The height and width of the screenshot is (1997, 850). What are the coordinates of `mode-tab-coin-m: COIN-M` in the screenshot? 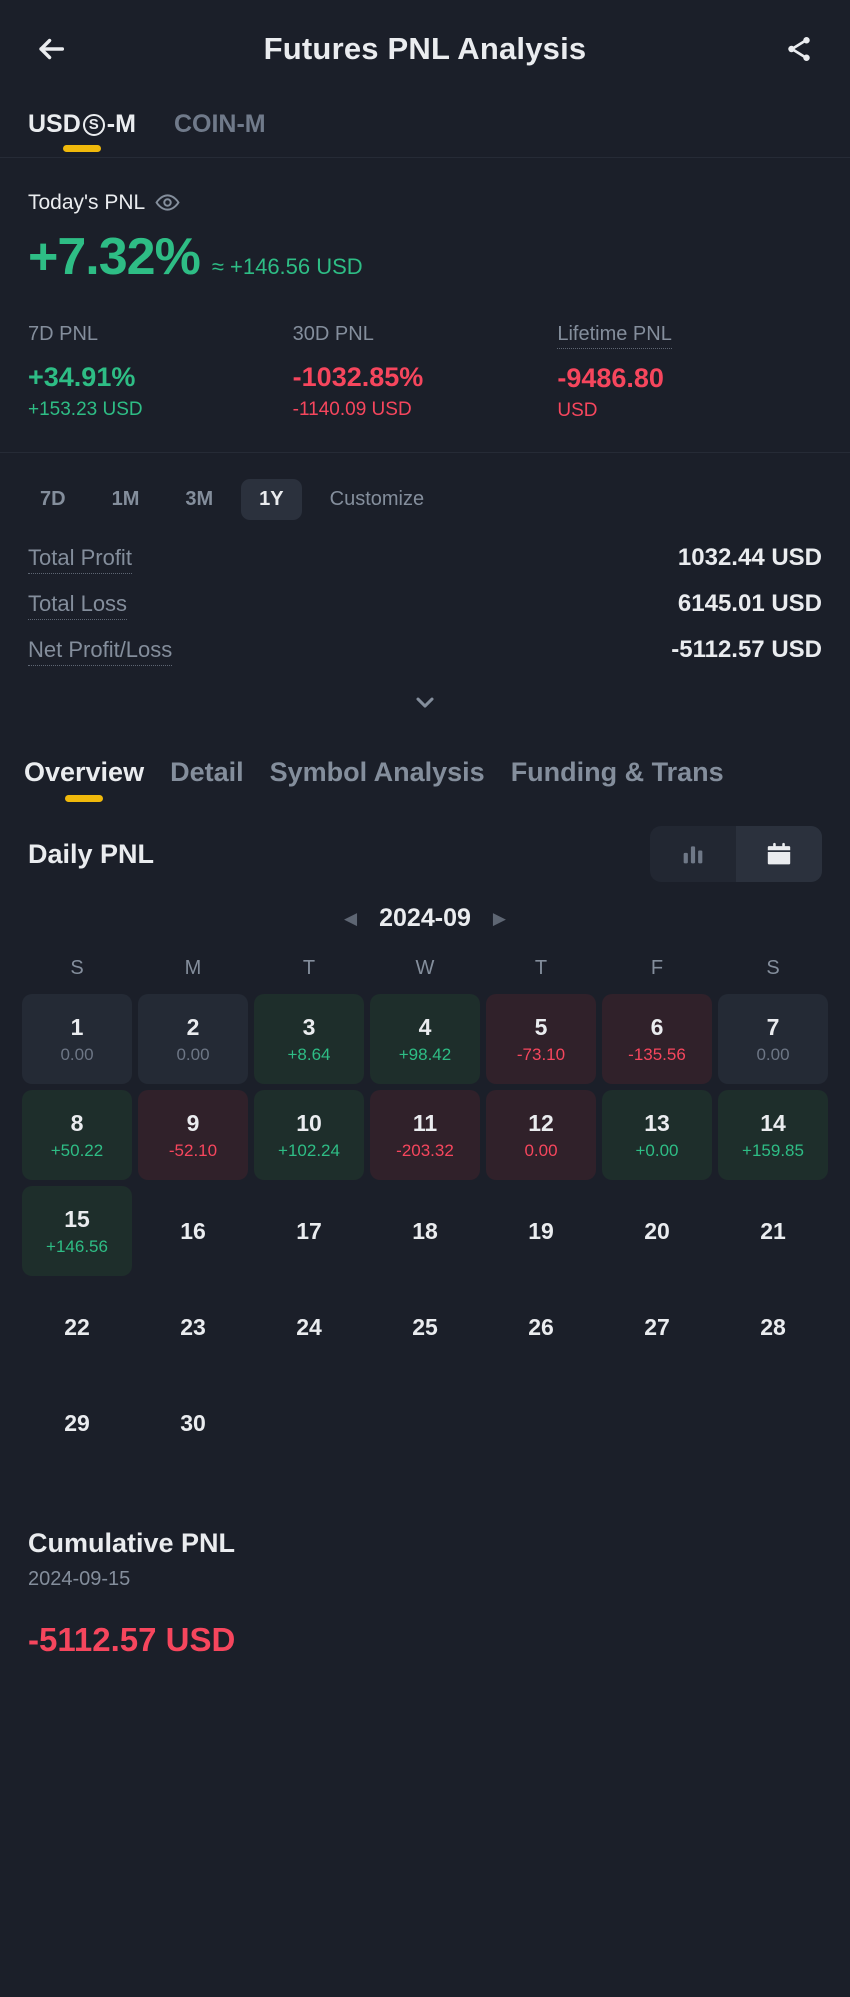 It's located at (220, 133).